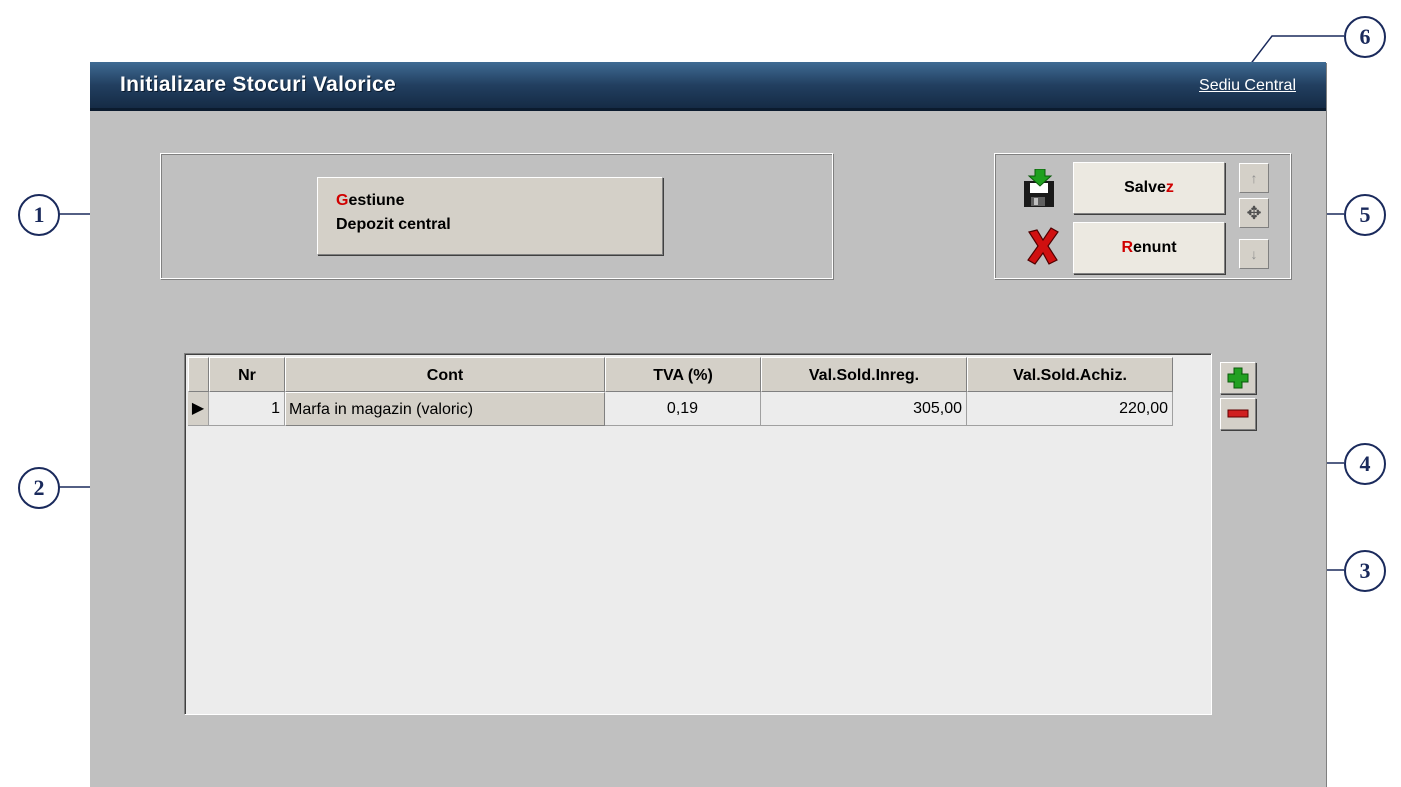 The height and width of the screenshot is (787, 1401). Describe the element at coordinates (376, 200) in the screenshot. I see `gestiune-label-rest: estiune` at that location.